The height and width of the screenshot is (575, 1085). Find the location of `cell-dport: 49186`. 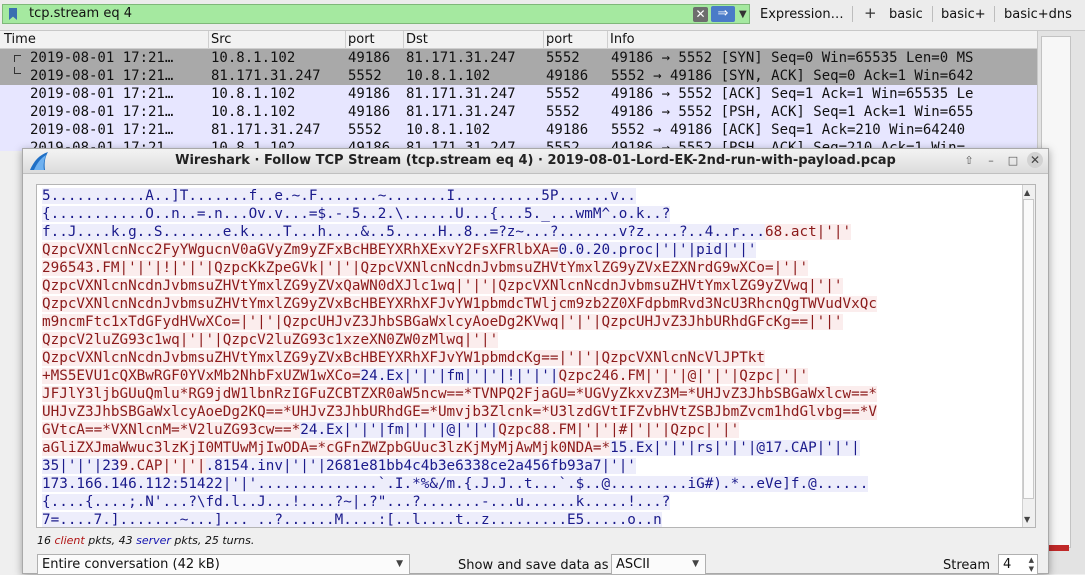

cell-dport: 49186 is located at coordinates (567, 130).